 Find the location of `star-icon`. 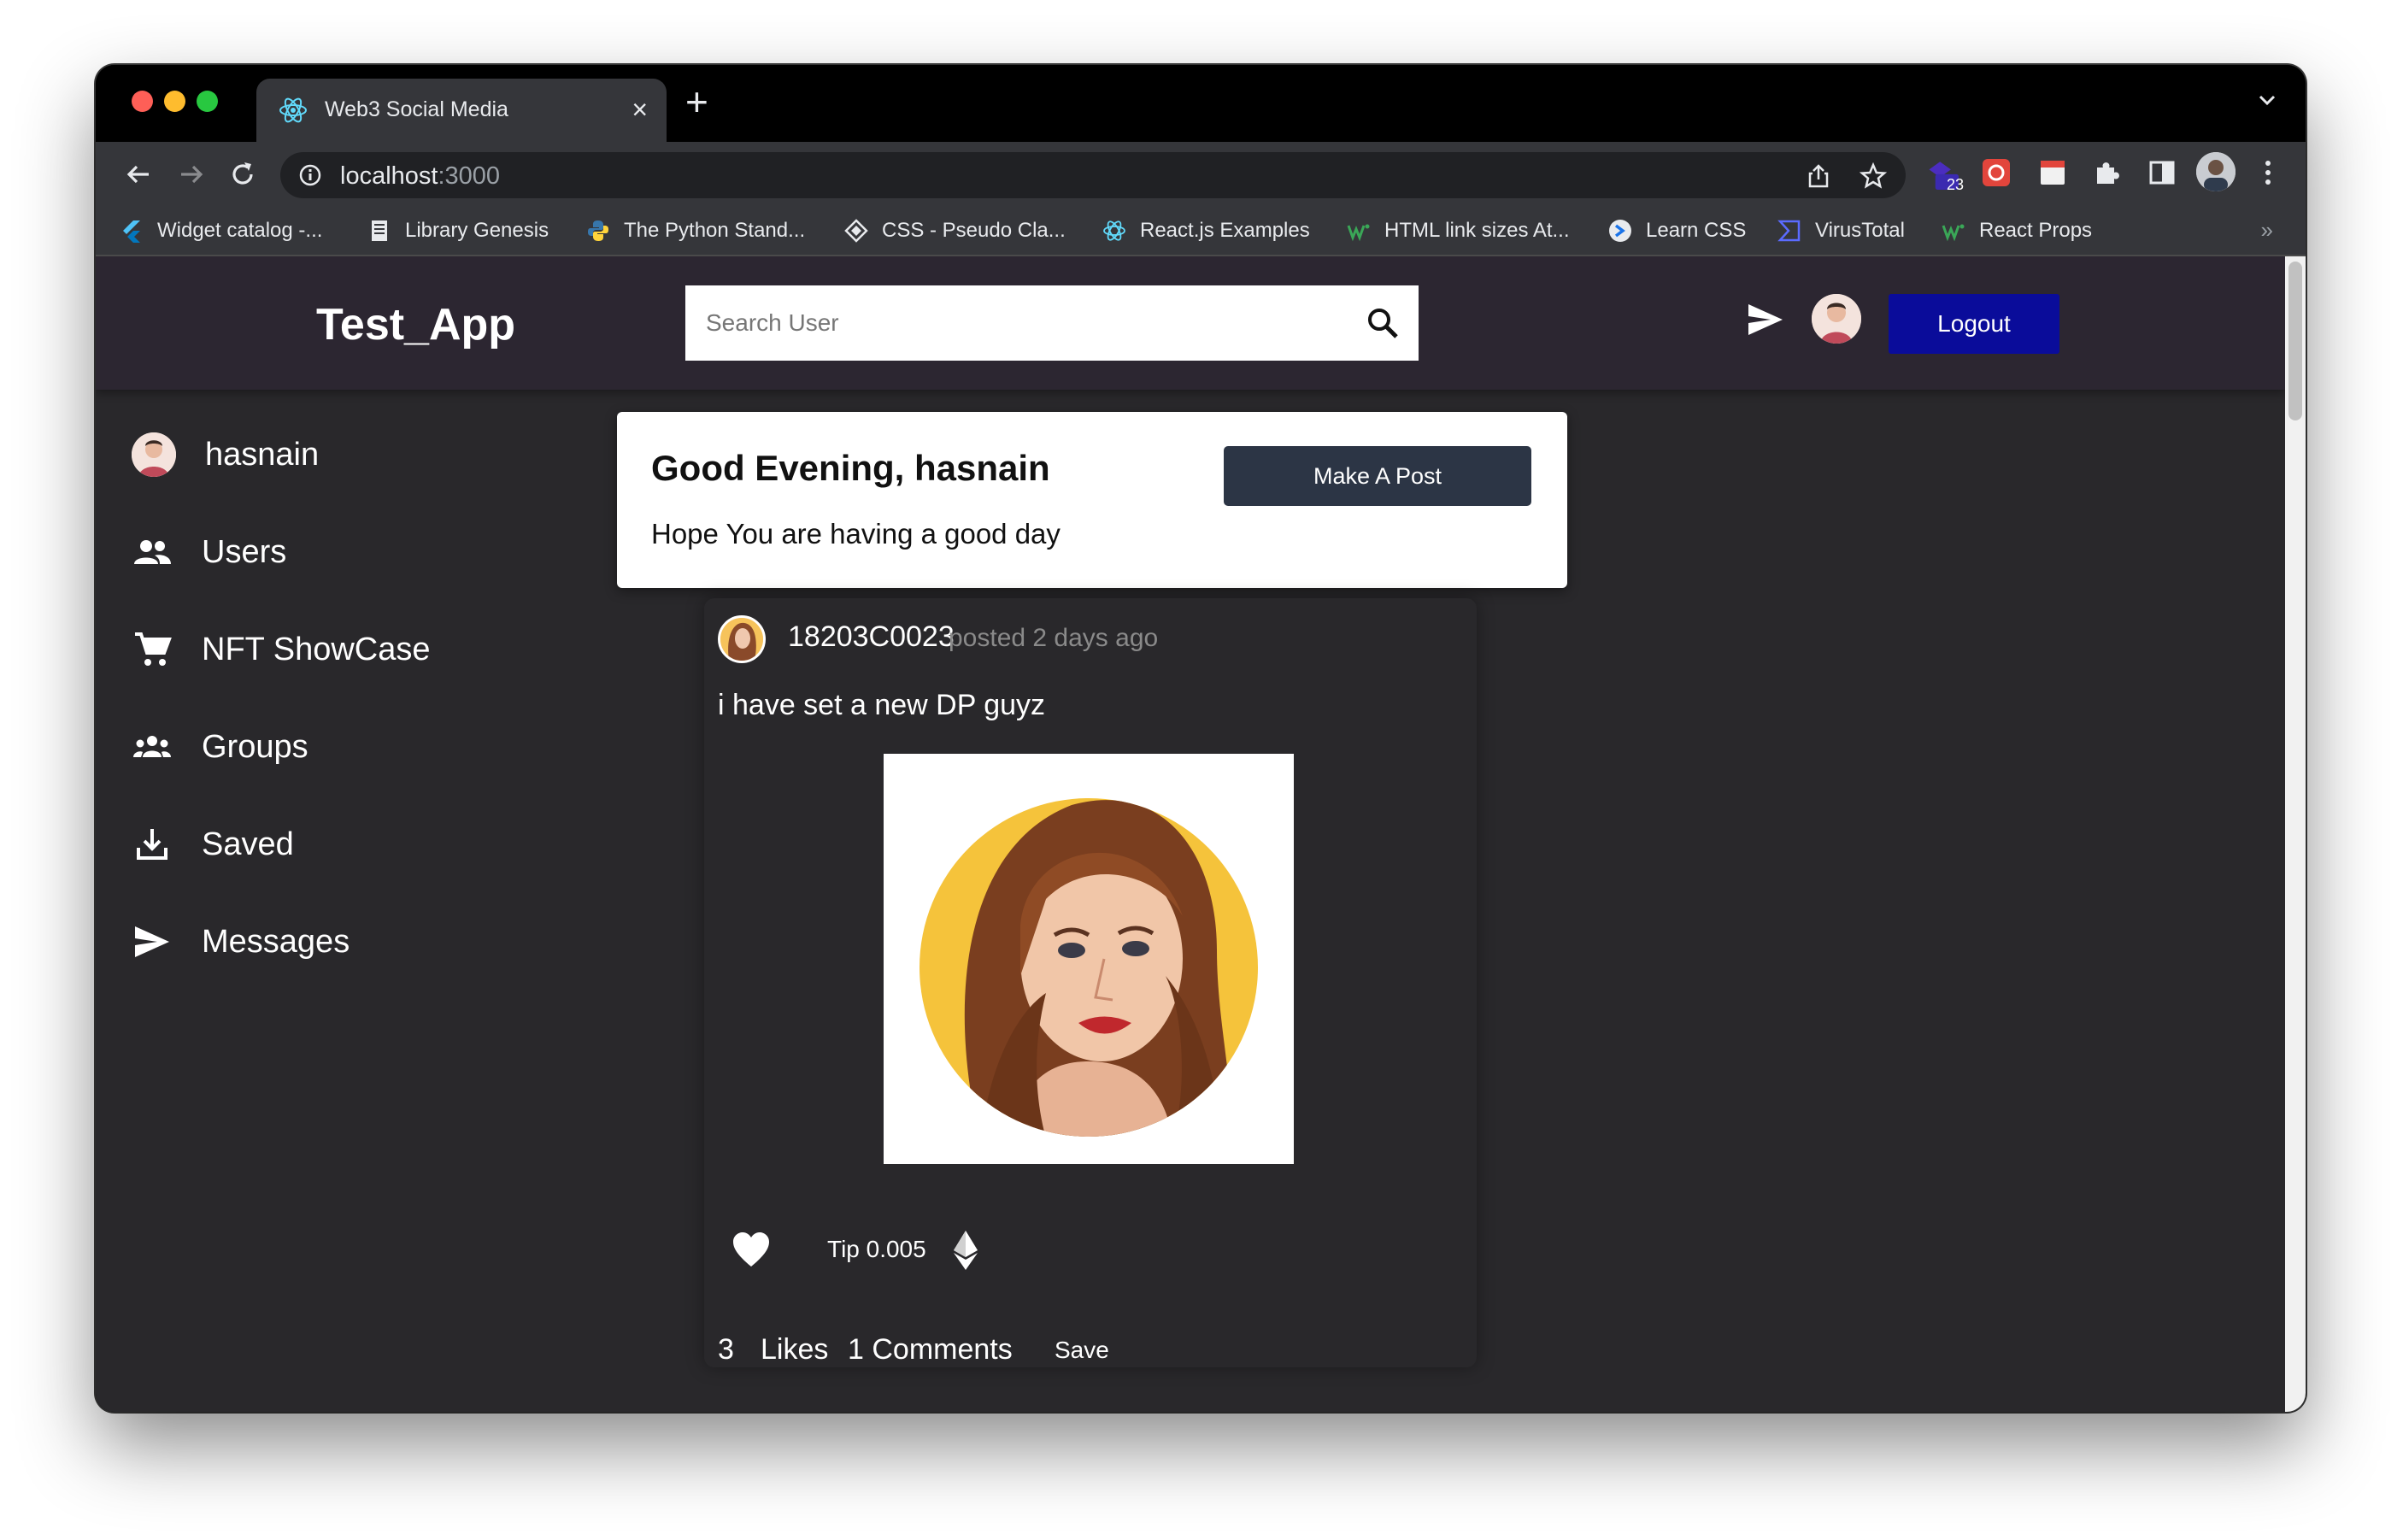

star-icon is located at coordinates (1873, 176).